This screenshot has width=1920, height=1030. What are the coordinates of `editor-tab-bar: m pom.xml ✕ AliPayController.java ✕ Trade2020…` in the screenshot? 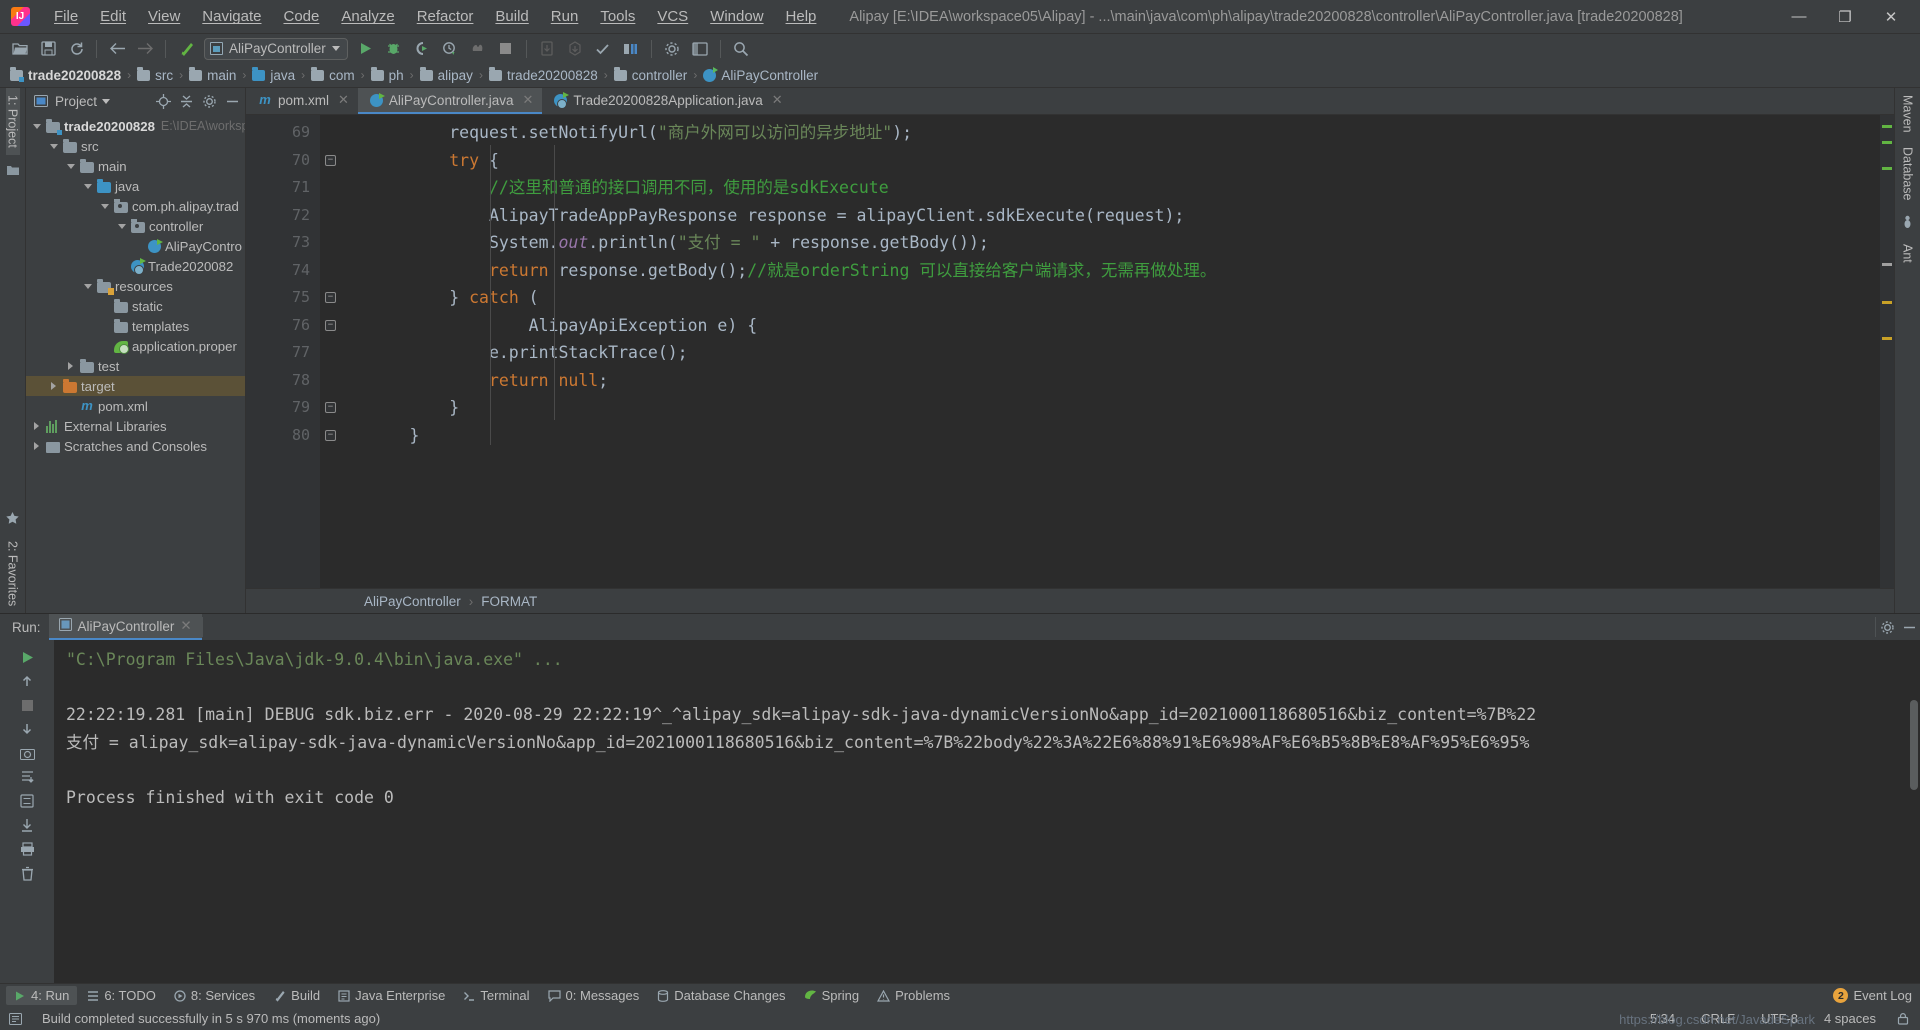 It's located at (1070, 101).